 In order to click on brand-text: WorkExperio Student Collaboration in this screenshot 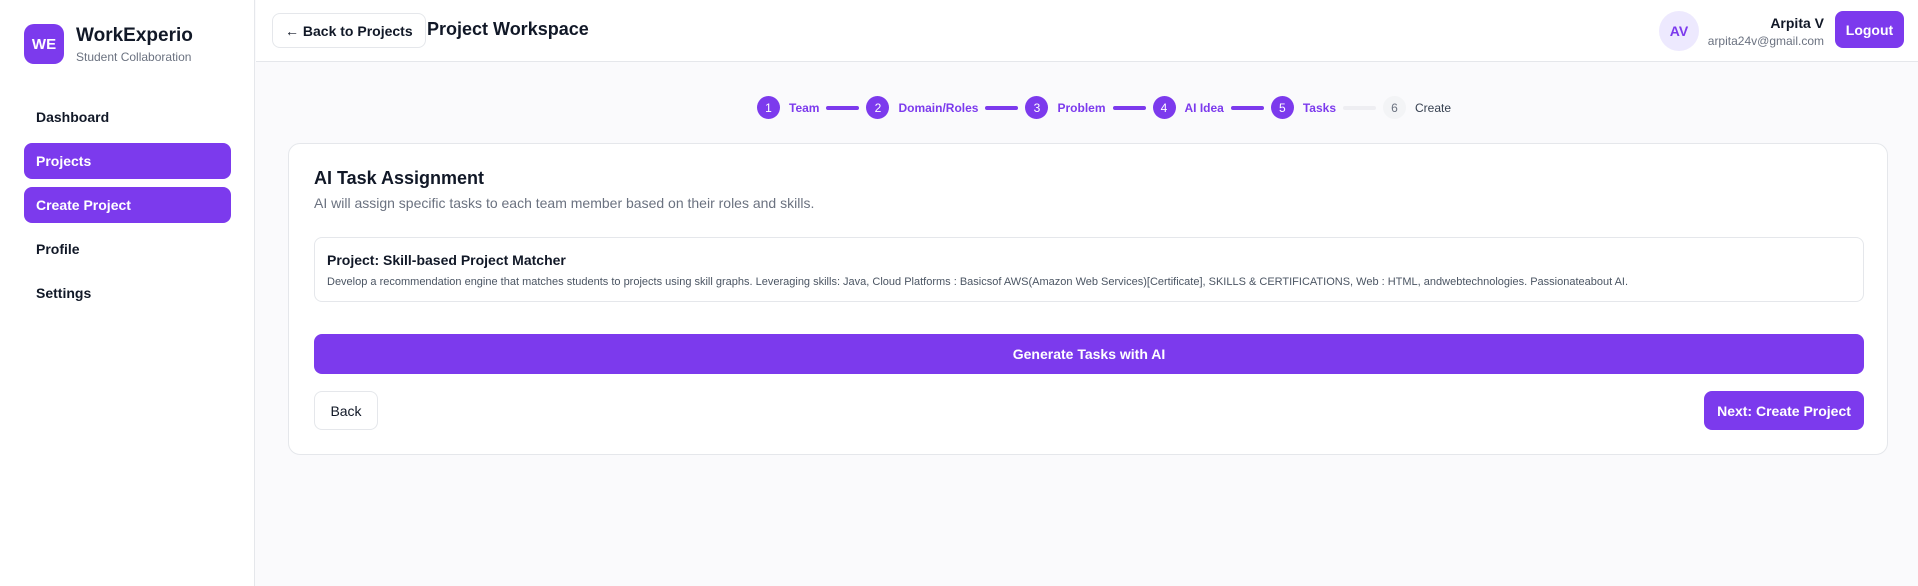, I will do `click(134, 44)`.